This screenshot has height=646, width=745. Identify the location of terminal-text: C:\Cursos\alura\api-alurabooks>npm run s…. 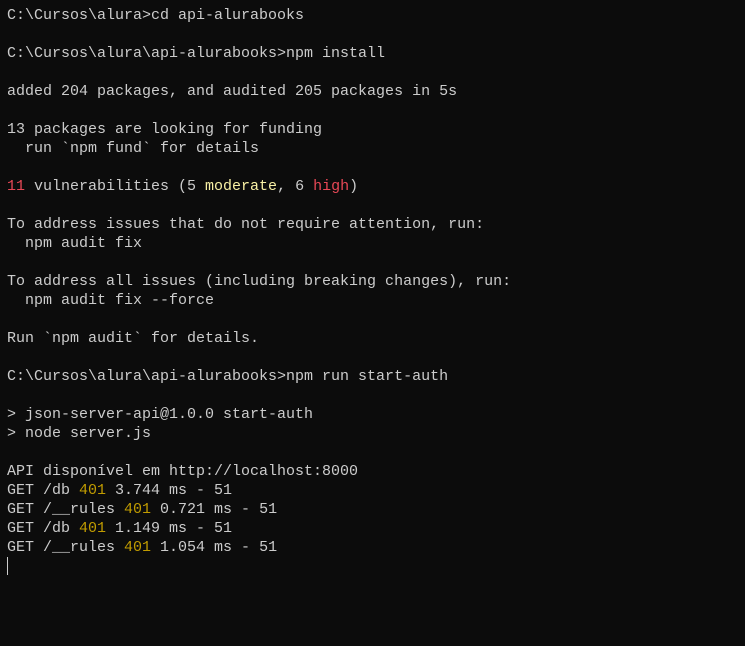
(228, 376).